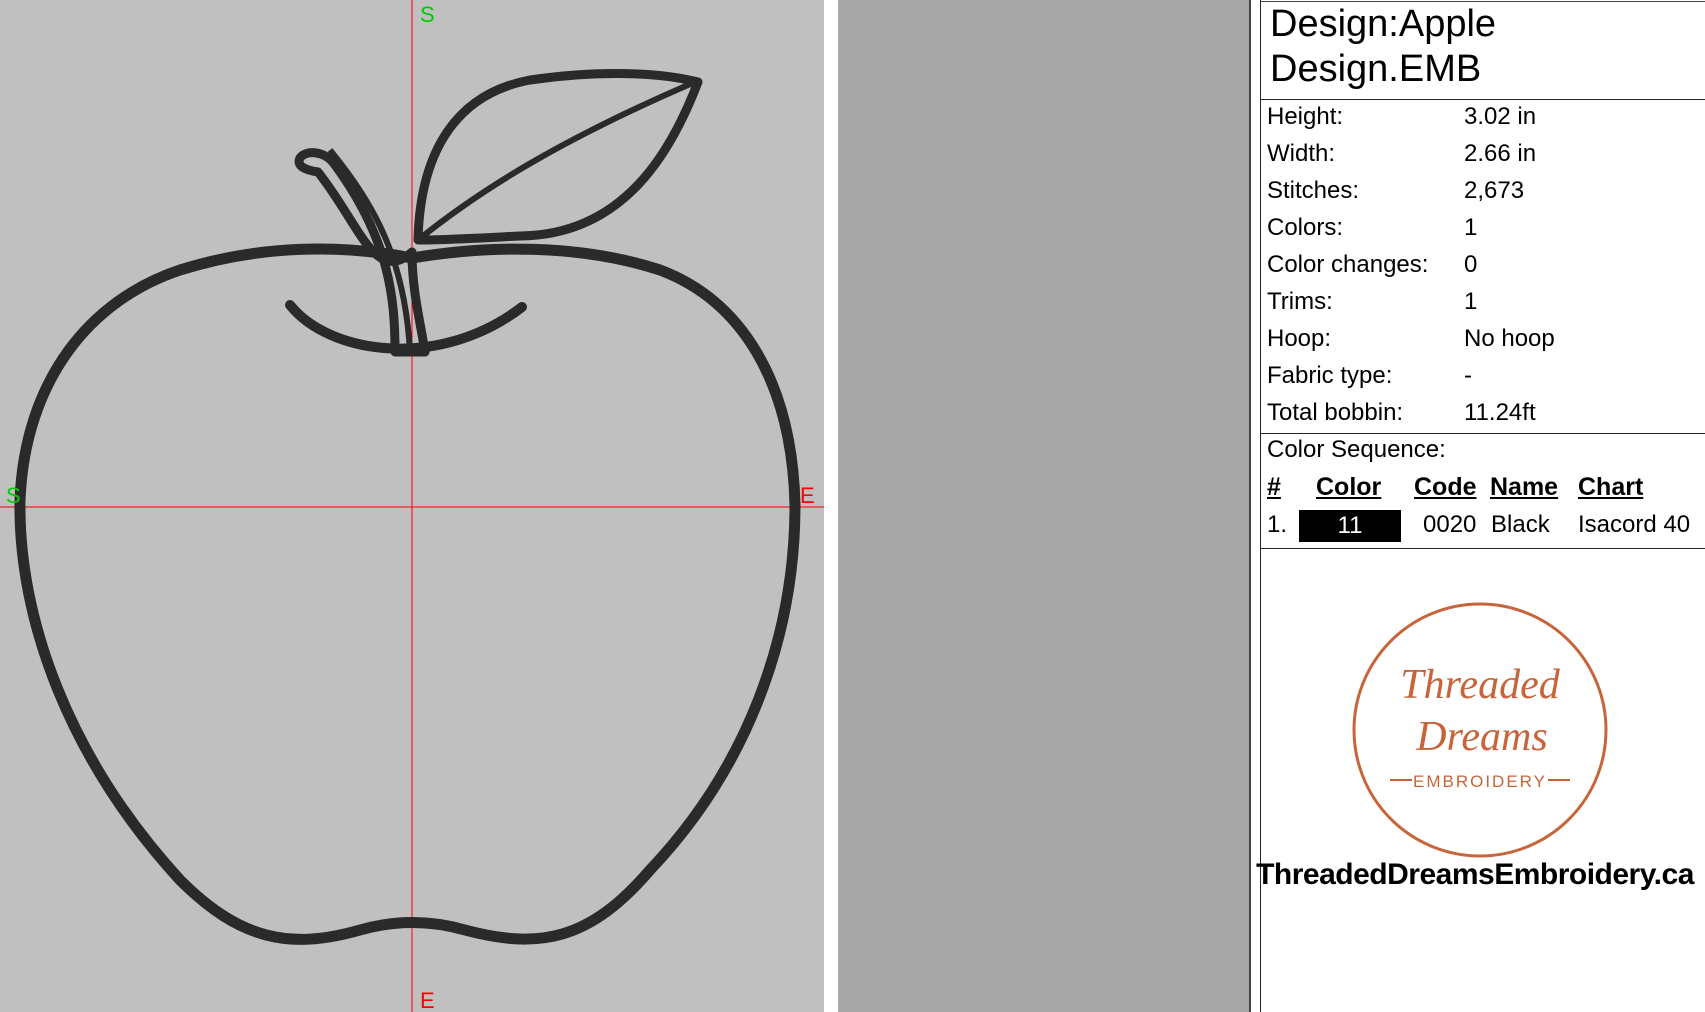 This screenshot has width=1705, height=1012. What do you see at coordinates (1300, 301) in the screenshot?
I see `property-label: Trims:` at bounding box center [1300, 301].